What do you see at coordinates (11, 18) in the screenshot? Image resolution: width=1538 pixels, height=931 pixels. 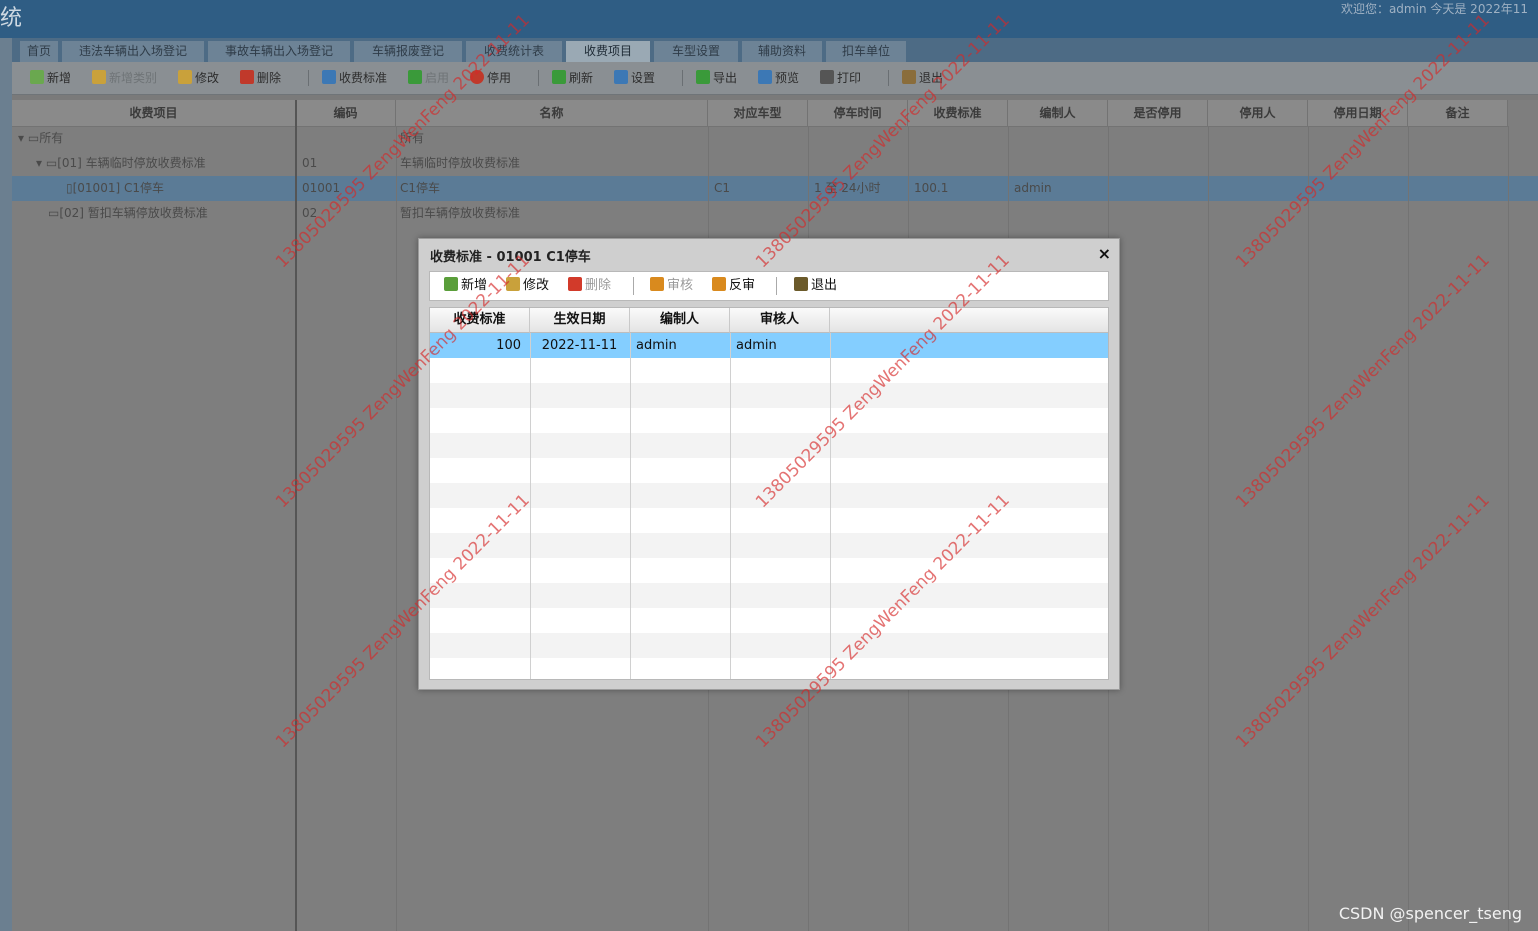 I see `app-title: 统` at bounding box center [11, 18].